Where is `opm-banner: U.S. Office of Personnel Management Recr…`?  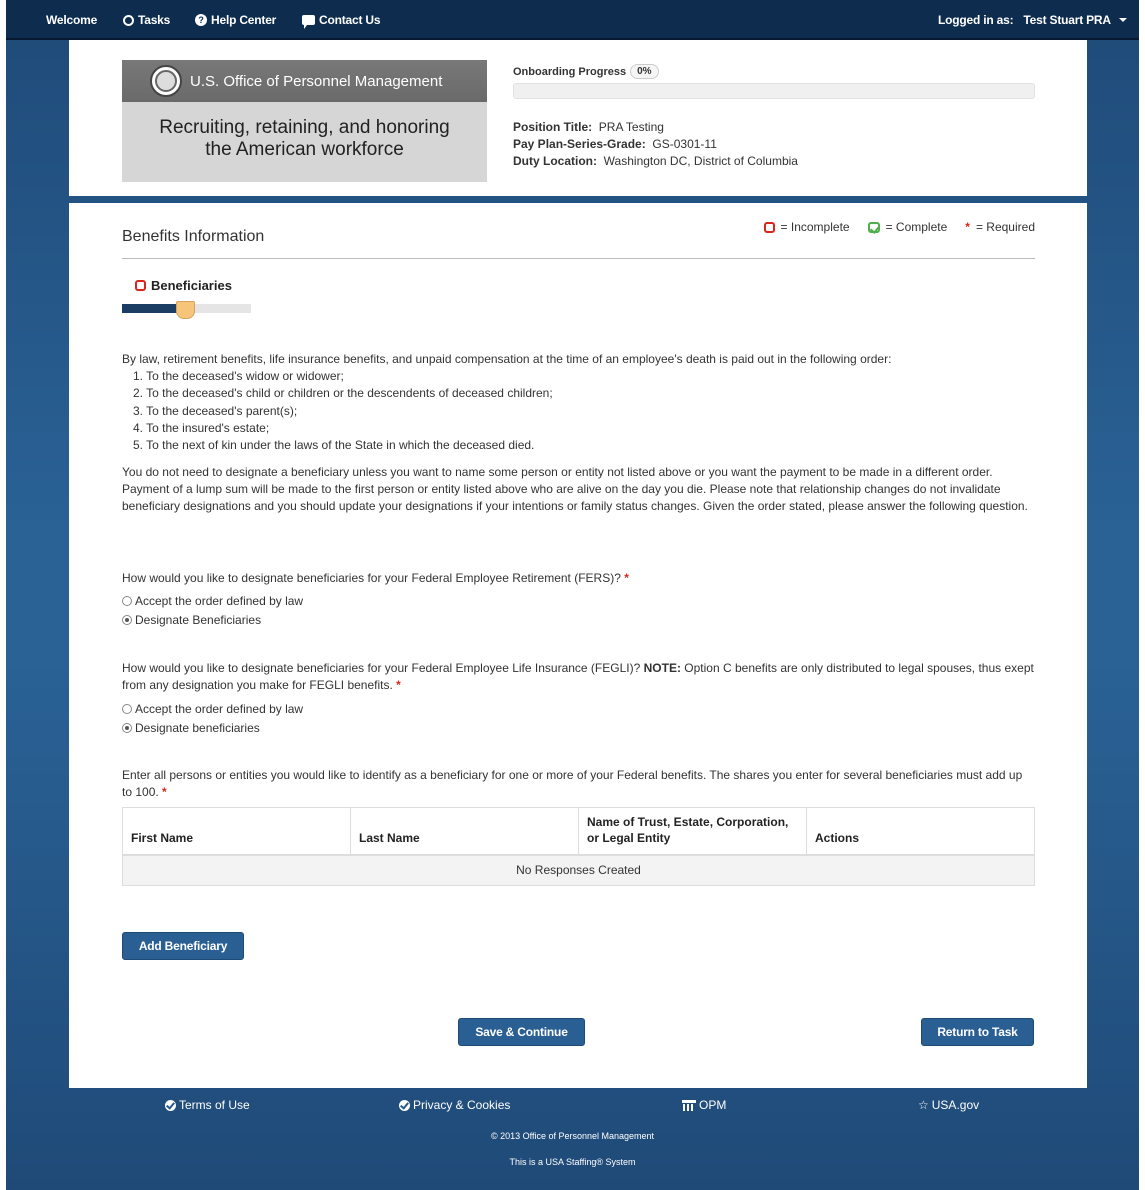
opm-banner: U.S. Office of Personnel Management Recr… is located at coordinates (304, 121).